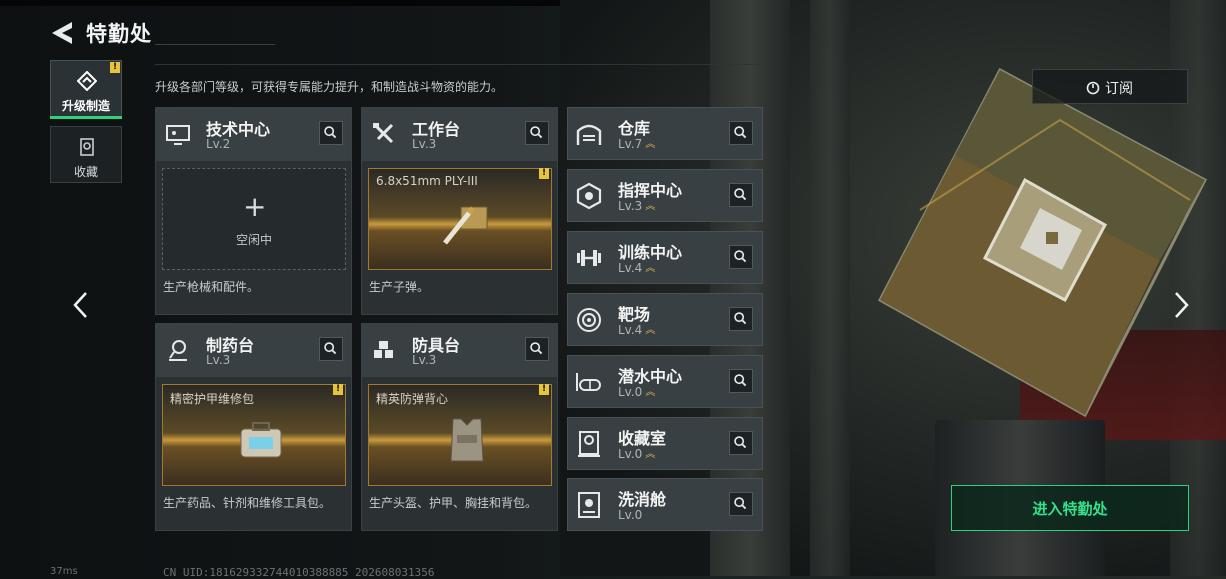 The image size is (1226, 579). I want to click on card-armor-bench: 防具台 Lv.3 精英防弹背心 ! 生产头盔、护甲、胸挂和背包。, so click(459, 427).